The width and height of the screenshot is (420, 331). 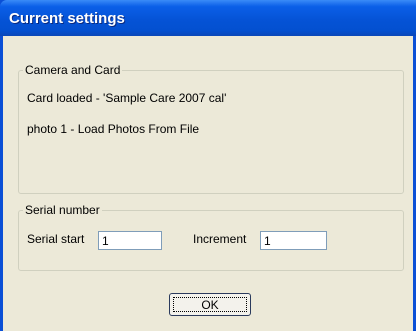 I want to click on serial-start-input, so click(x=130, y=240).